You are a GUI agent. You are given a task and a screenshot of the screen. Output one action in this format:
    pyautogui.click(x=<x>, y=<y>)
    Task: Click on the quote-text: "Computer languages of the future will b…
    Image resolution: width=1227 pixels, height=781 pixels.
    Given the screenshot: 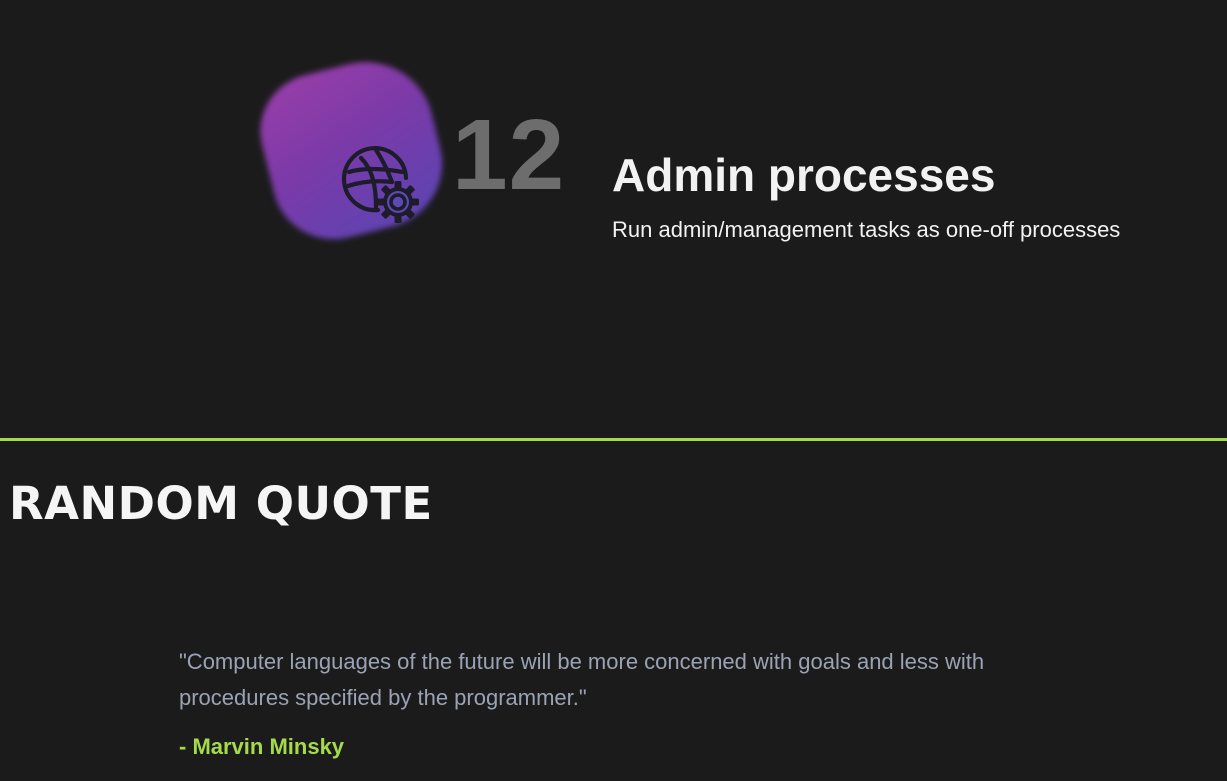 What is the action you would take?
    pyautogui.click(x=582, y=679)
    